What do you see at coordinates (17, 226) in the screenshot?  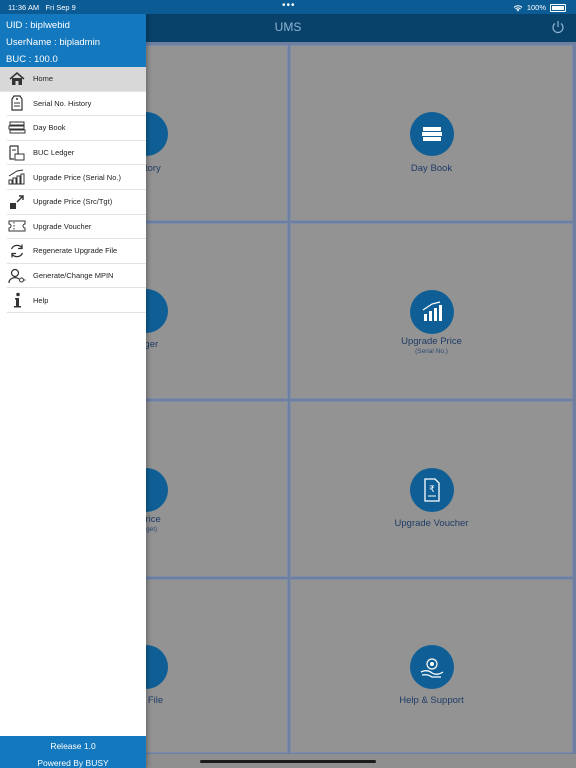 I see `ticket-icon` at bounding box center [17, 226].